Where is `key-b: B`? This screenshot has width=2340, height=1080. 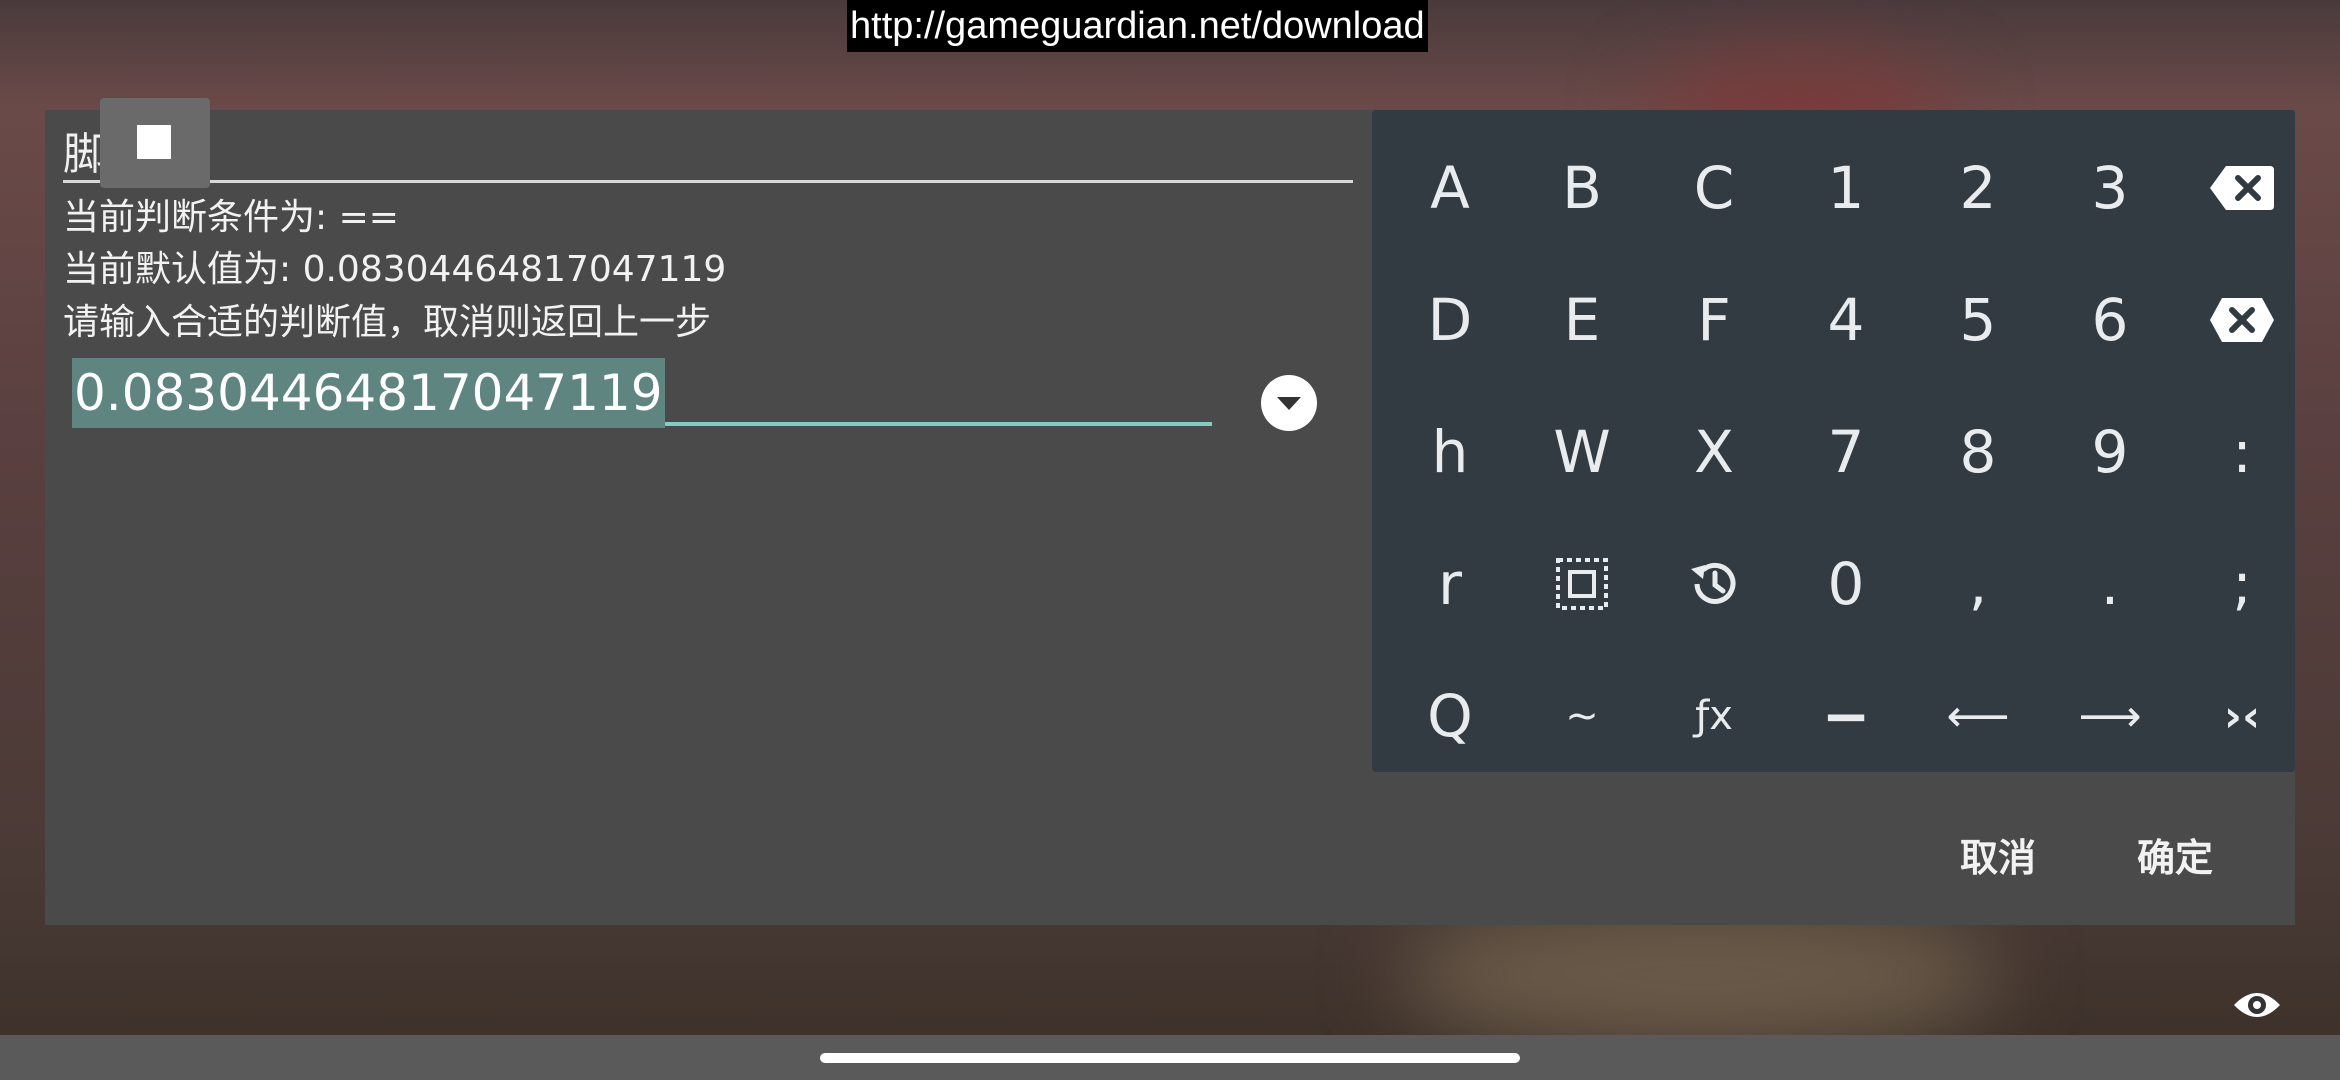
key-b: B is located at coordinates (1582, 188).